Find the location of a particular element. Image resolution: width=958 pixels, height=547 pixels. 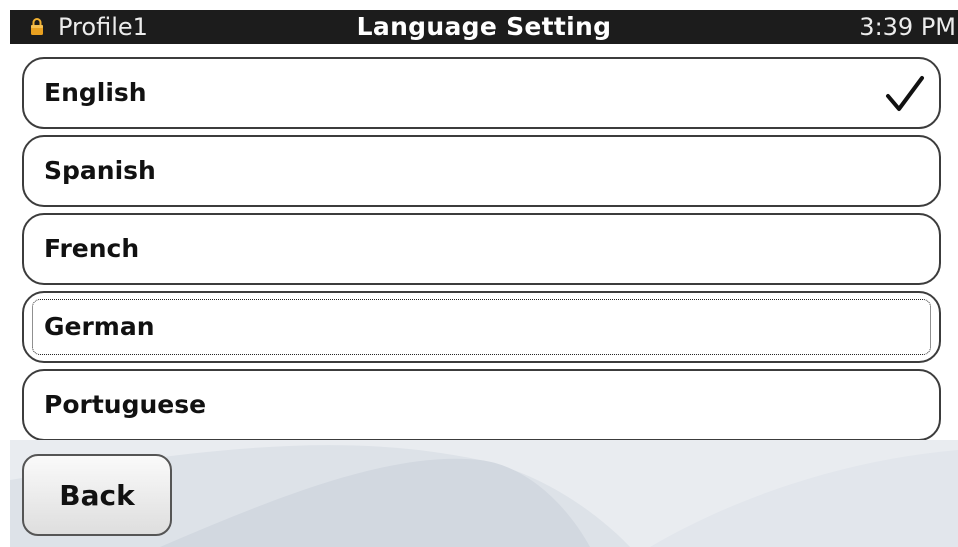

back-button-label: Back is located at coordinates (97, 495).